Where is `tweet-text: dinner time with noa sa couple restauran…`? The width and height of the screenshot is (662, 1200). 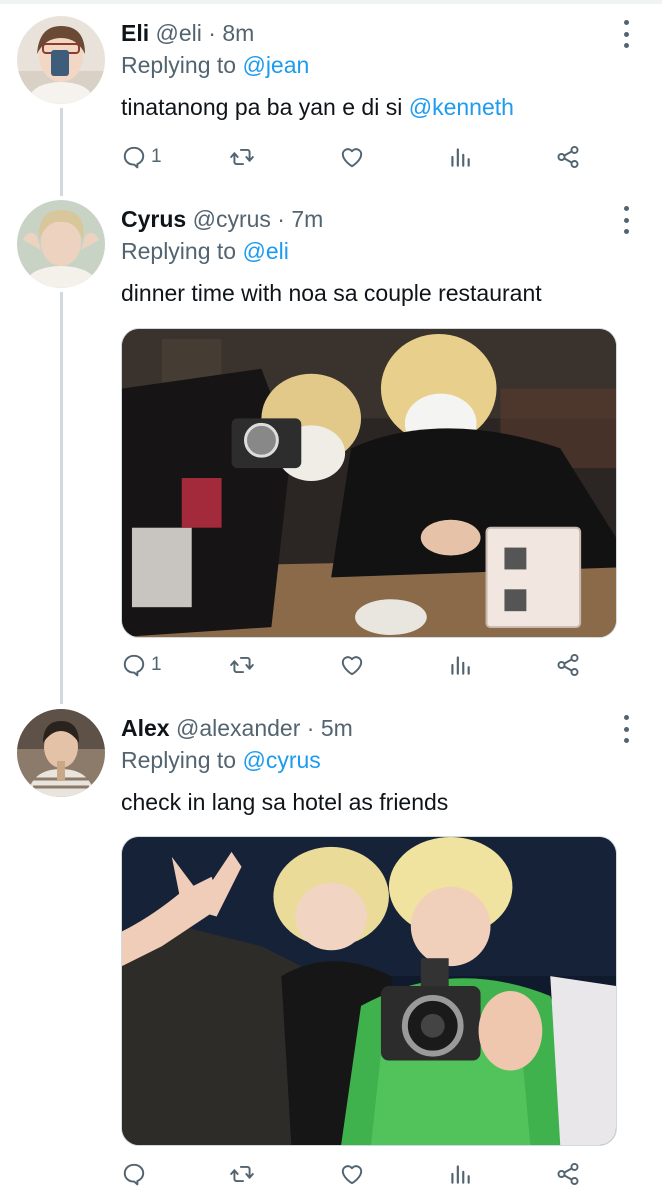 tweet-text: dinner time with noa sa couple restauran… is located at coordinates (371, 293).